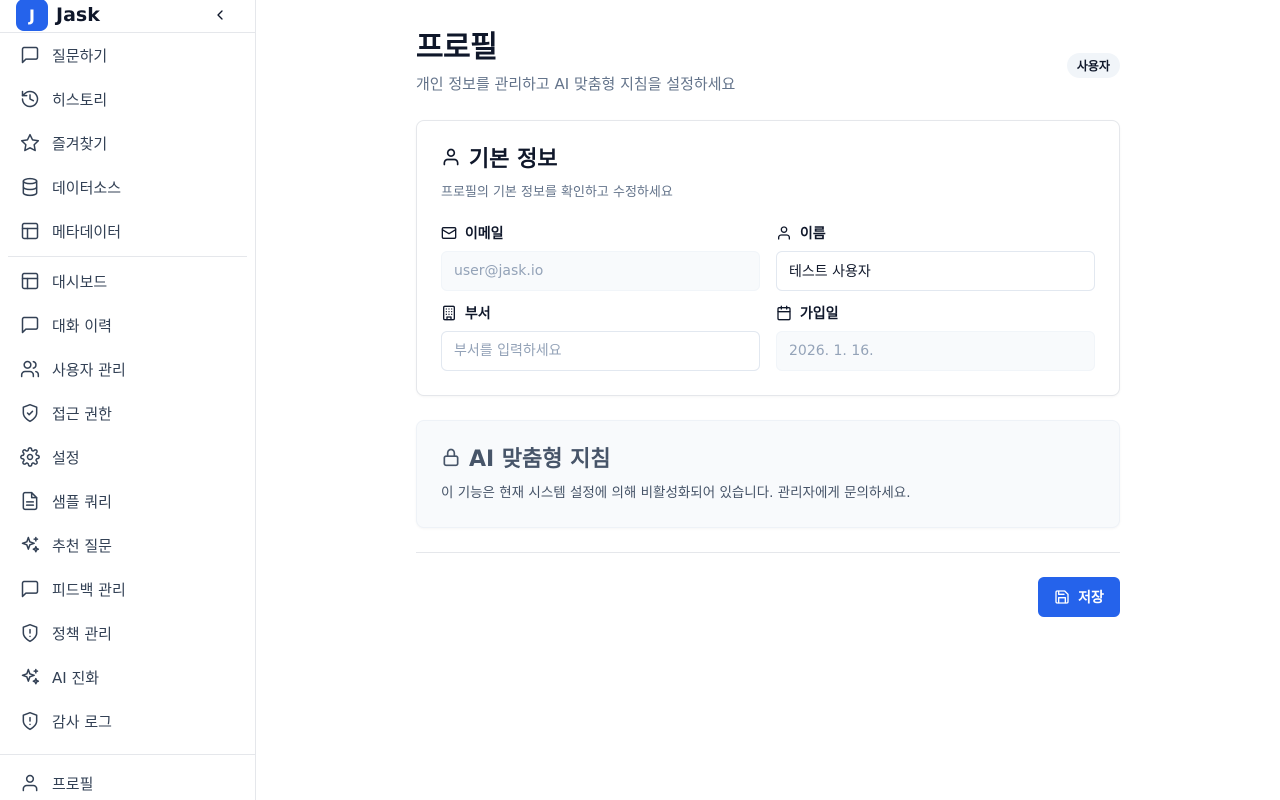  Describe the element at coordinates (76, 677) in the screenshot. I see `sidebar-item-label: AI 진화` at that location.